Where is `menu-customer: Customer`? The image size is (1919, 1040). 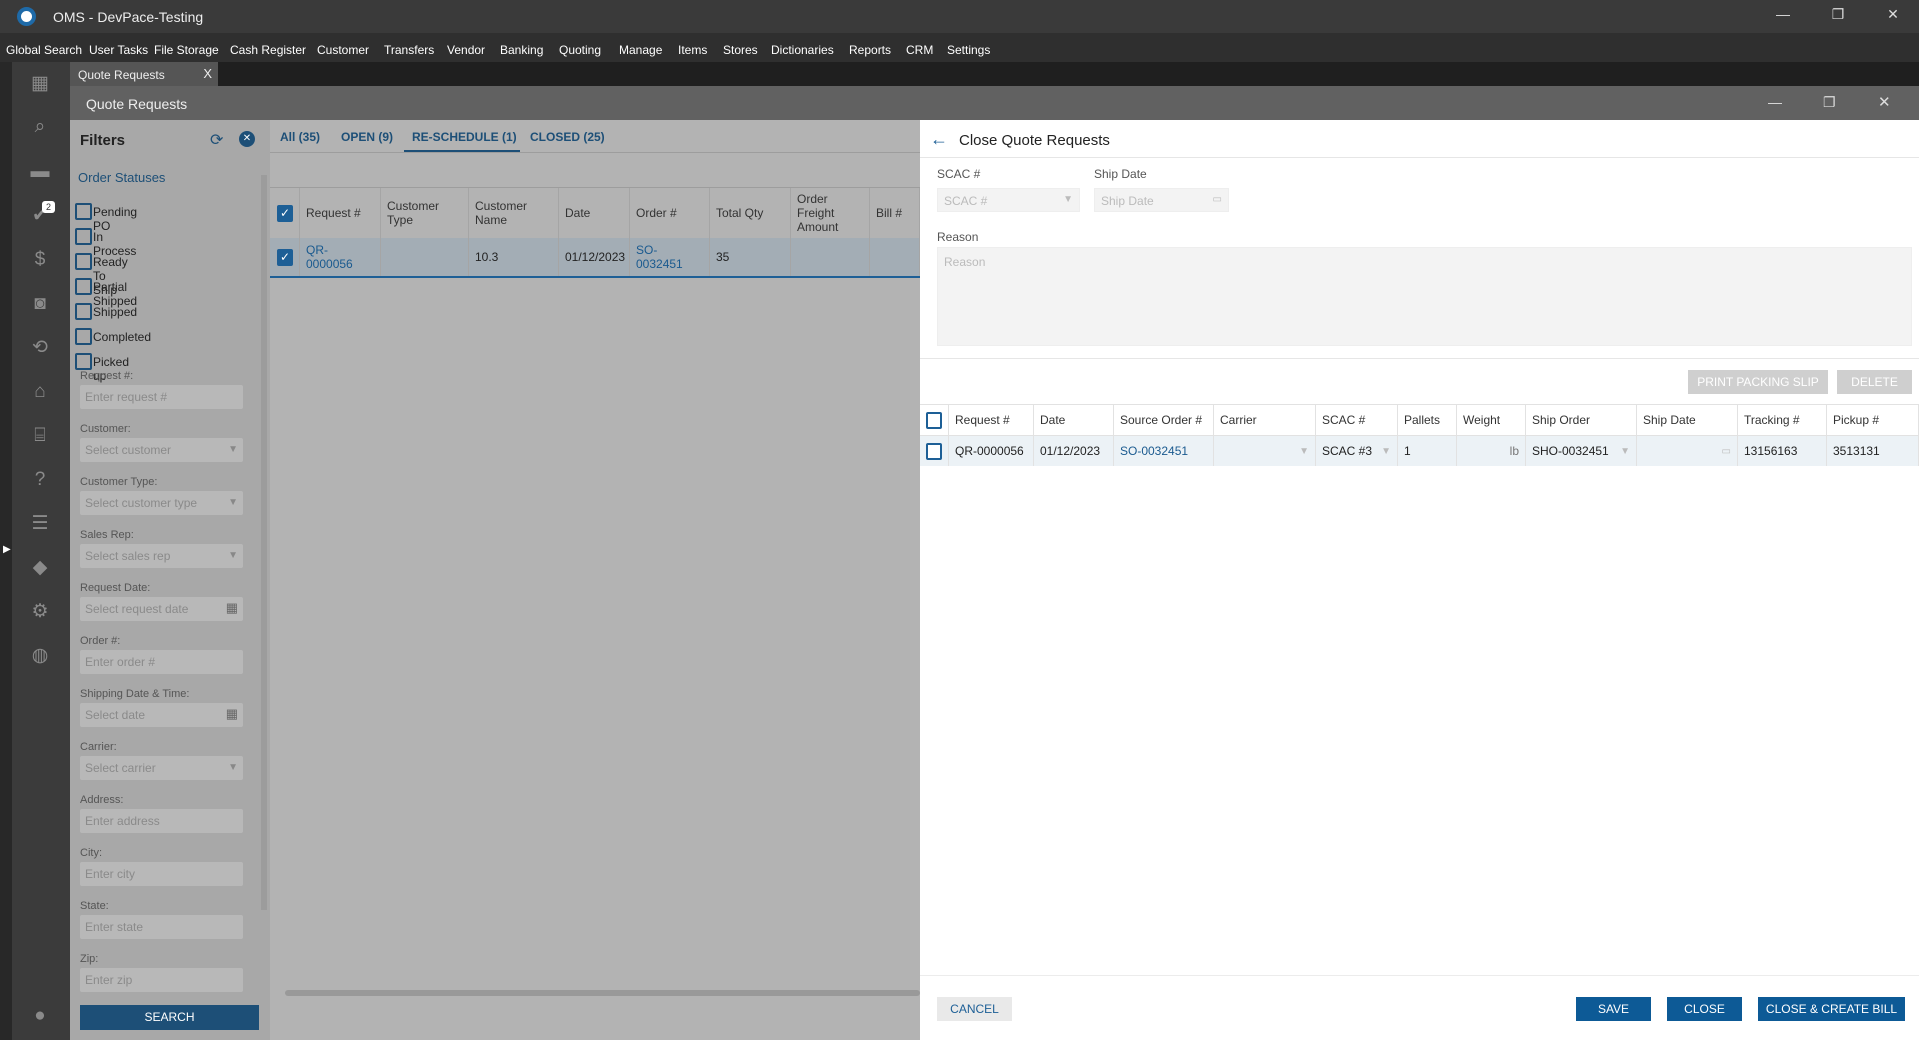 menu-customer: Customer is located at coordinates (343, 50).